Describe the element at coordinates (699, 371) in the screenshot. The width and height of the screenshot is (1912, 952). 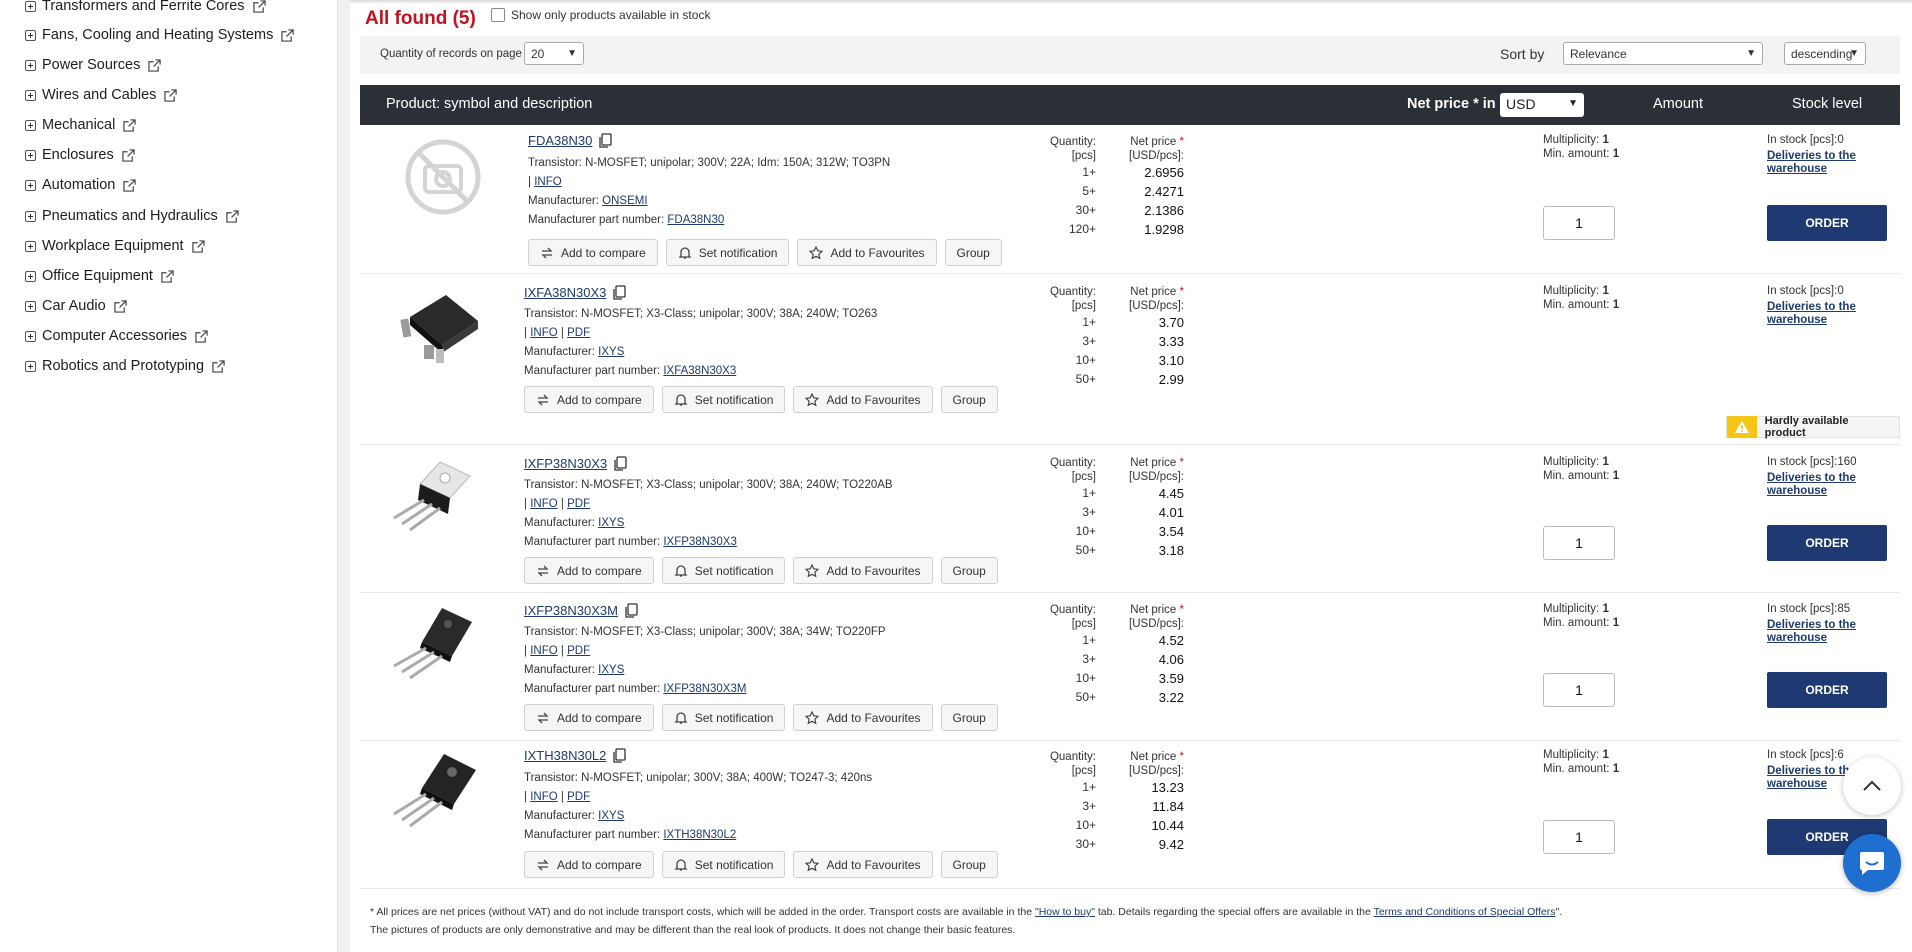
I see `mpn-link: IXFA38N30X3` at that location.